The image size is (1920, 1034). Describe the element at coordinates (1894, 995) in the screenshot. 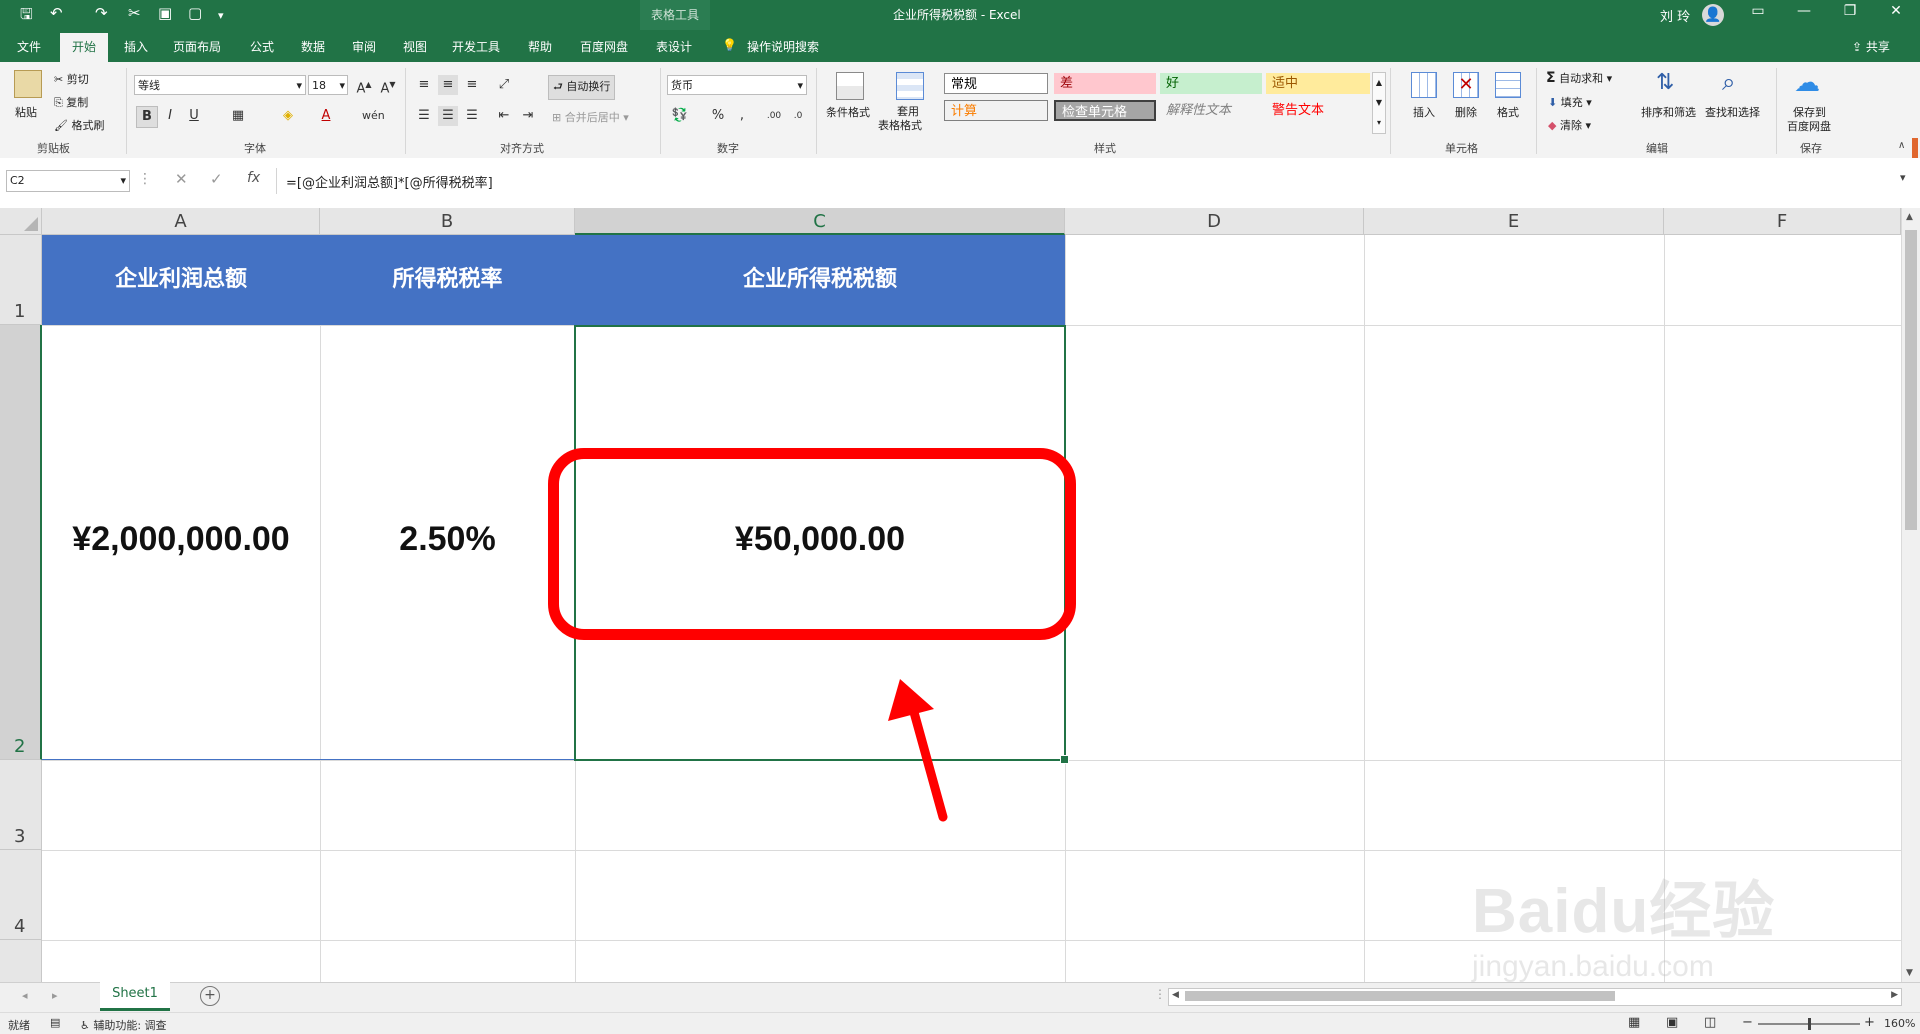

I see `scroll-right-icon: ▶` at that location.